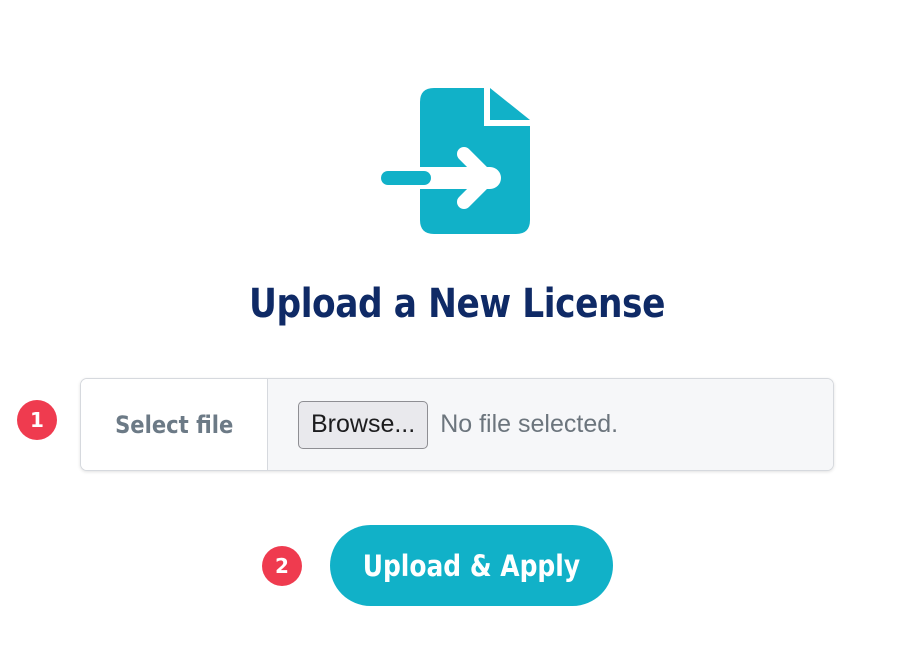 The image size is (902, 658). I want to click on select-file-label-text: Select file, so click(174, 424).